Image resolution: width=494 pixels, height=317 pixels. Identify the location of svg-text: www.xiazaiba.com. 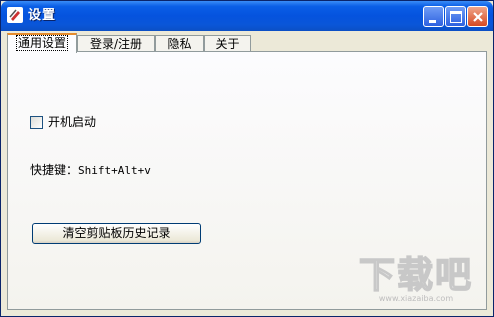
(416, 298).